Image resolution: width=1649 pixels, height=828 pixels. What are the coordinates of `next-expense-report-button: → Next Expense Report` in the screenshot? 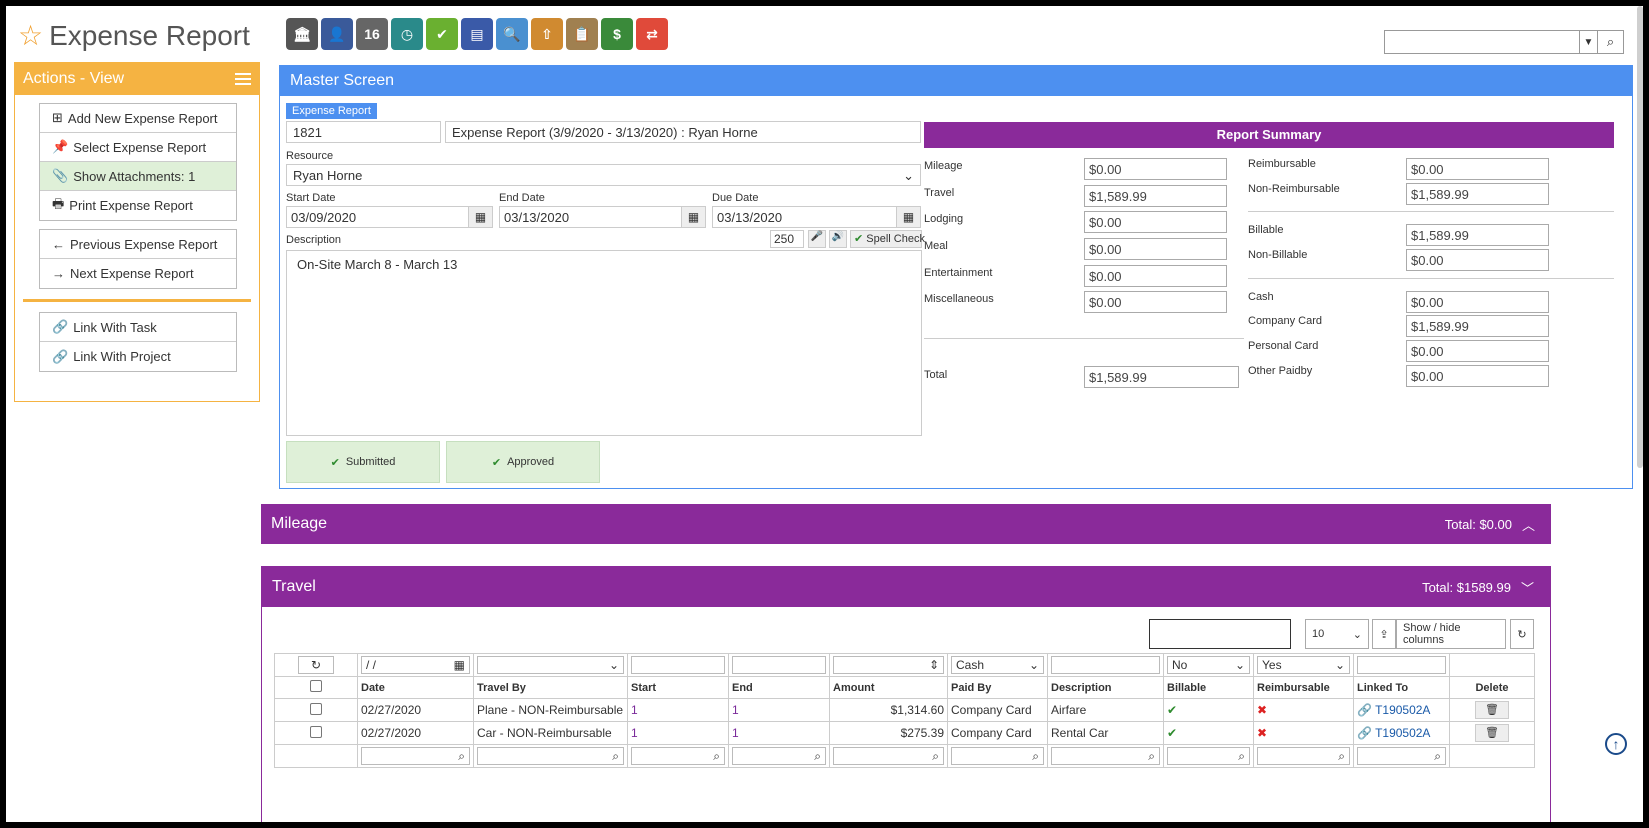 It's located at (138, 273).